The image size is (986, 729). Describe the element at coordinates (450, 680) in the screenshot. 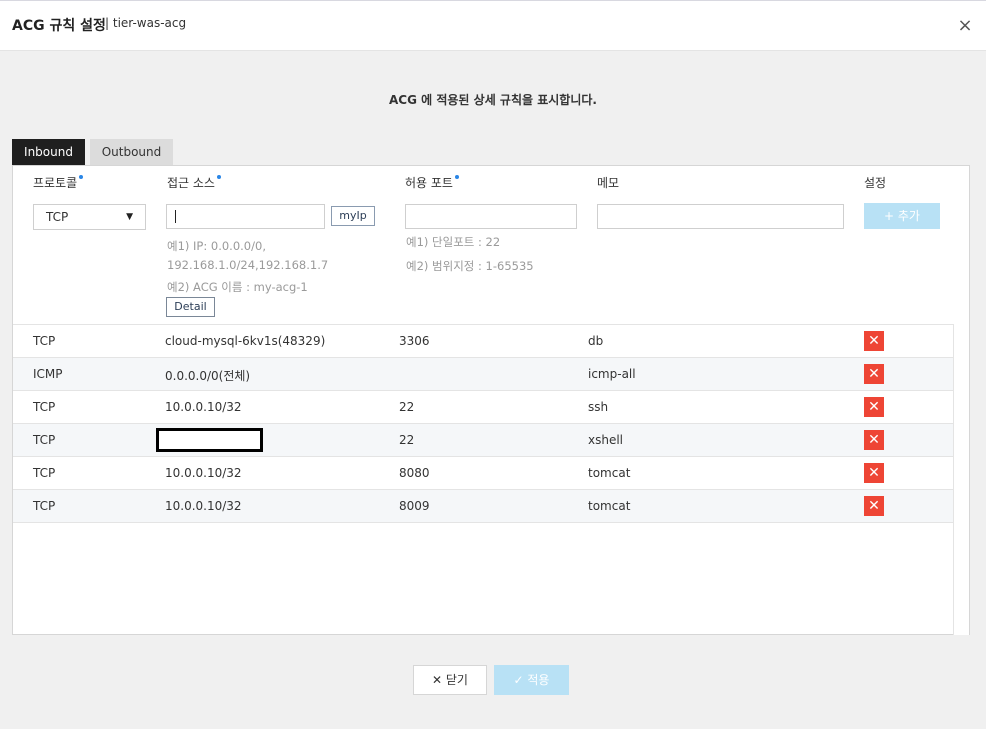

I see `close-button: ✕ 닫기` at that location.